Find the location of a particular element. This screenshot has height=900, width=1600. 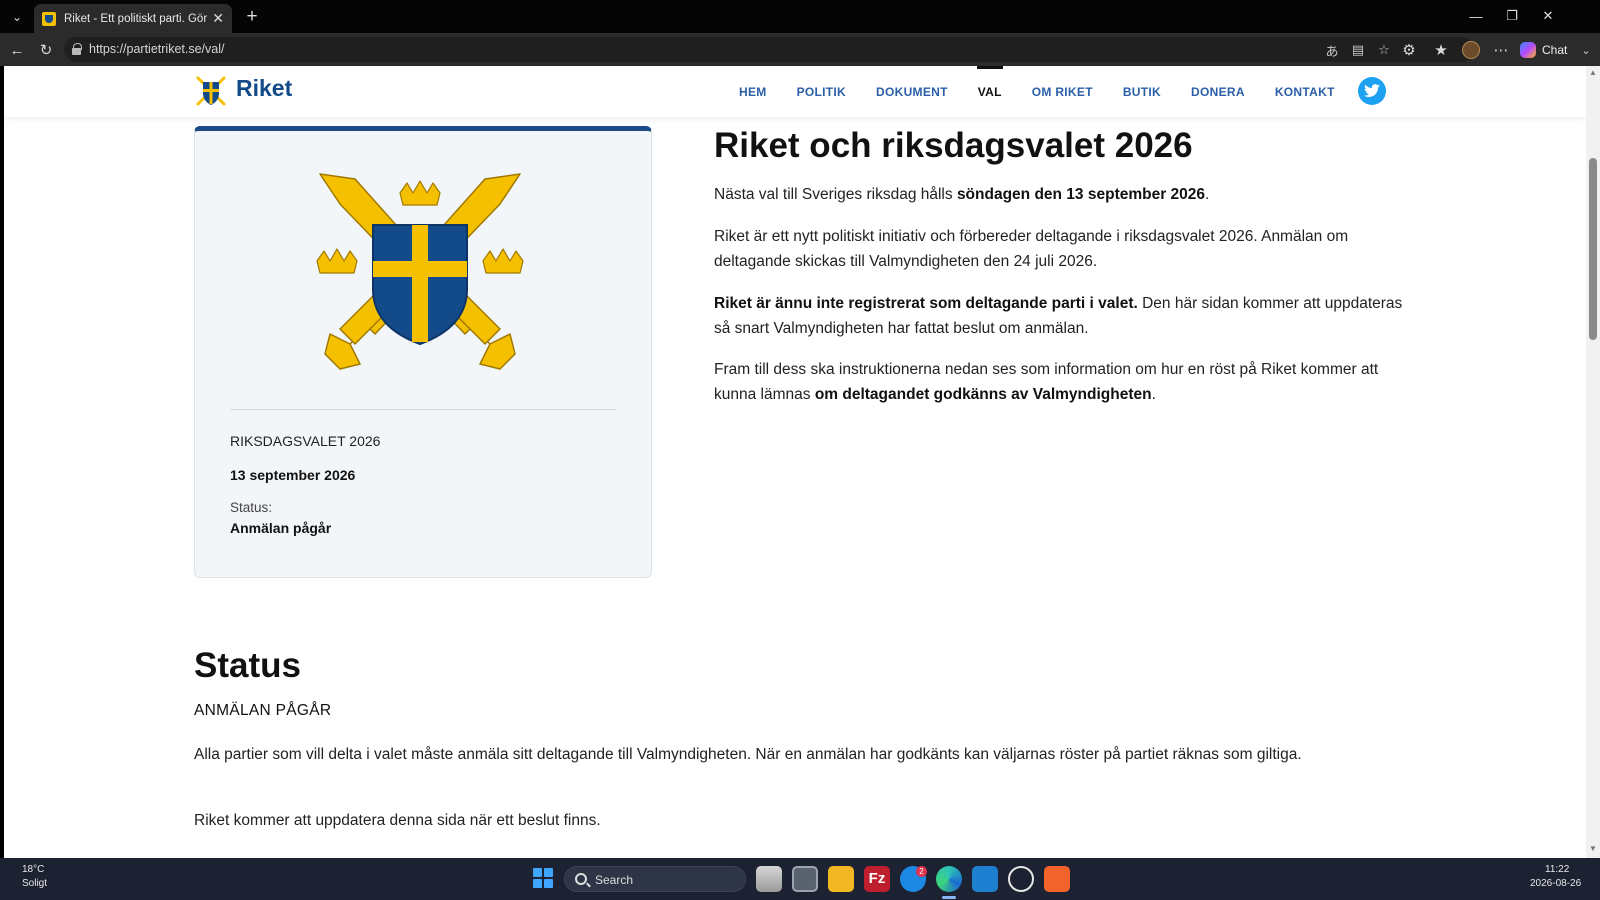

twitter-button is located at coordinates (1372, 91).